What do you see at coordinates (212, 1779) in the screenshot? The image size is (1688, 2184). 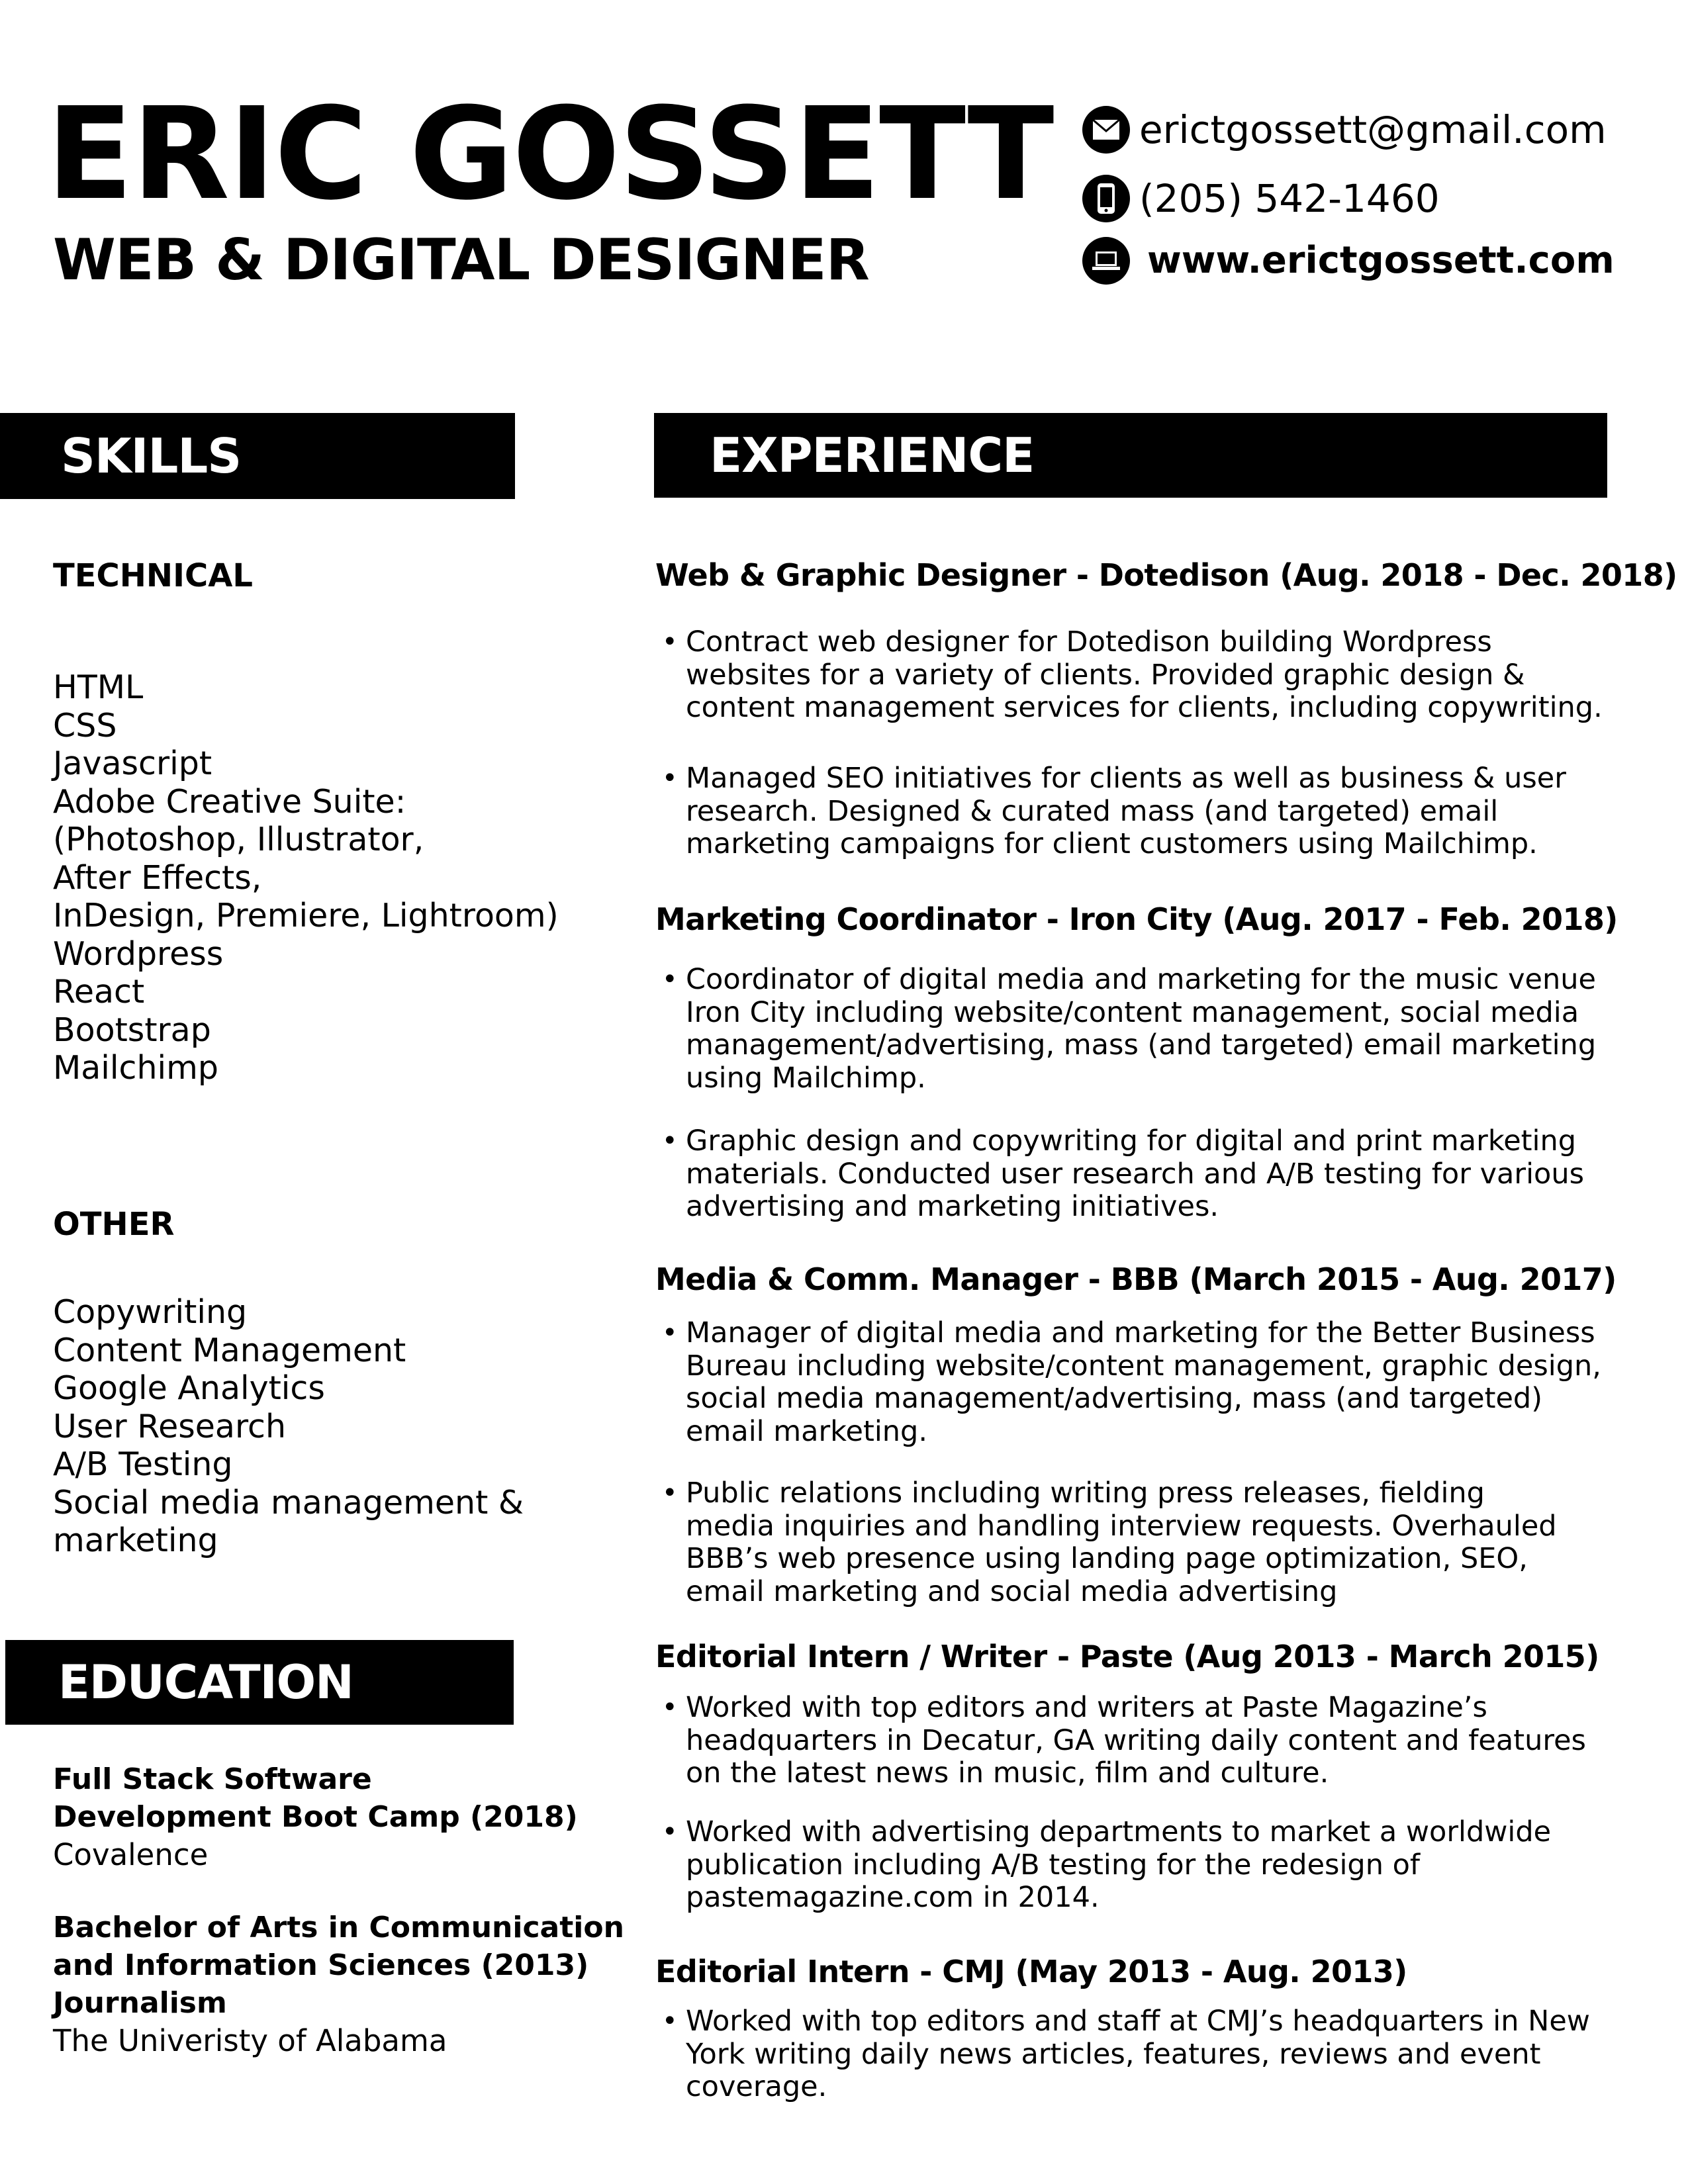 I see `degree-line: Full Stack Software` at bounding box center [212, 1779].